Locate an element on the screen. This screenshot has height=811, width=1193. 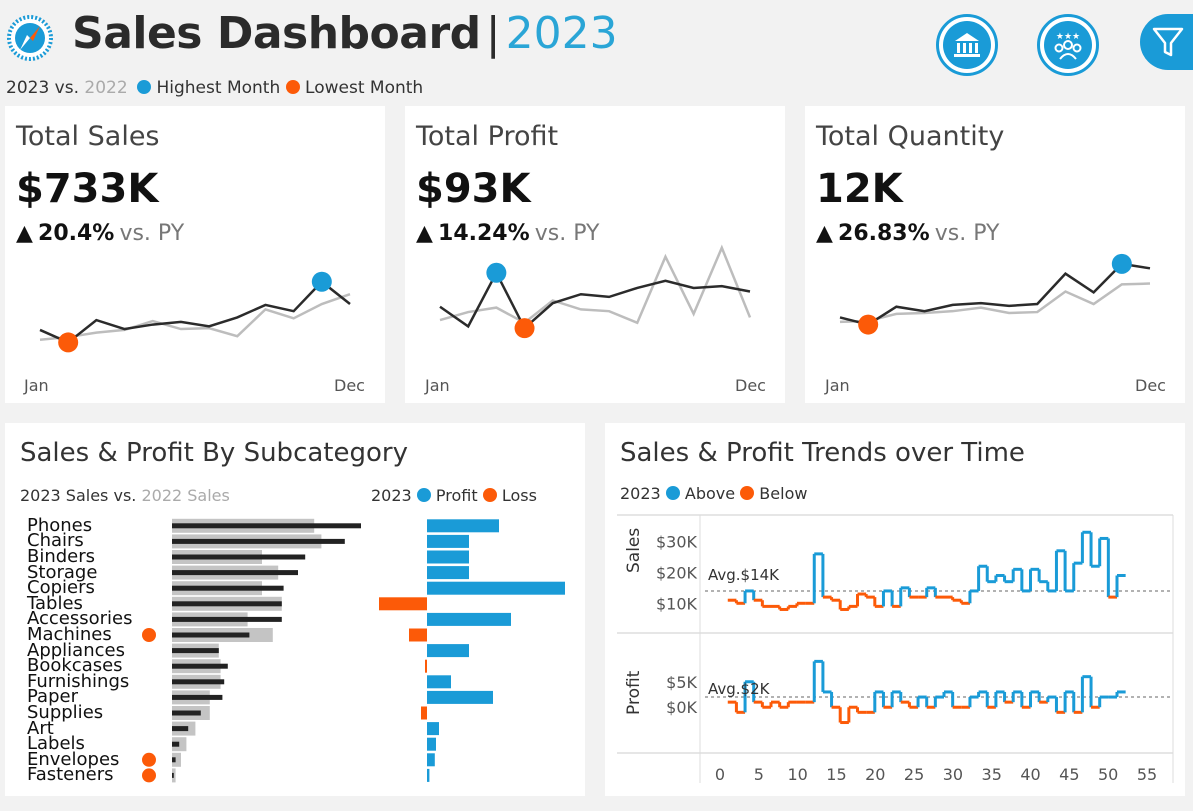
x-tick-label: 25 is located at coordinates (914, 774).